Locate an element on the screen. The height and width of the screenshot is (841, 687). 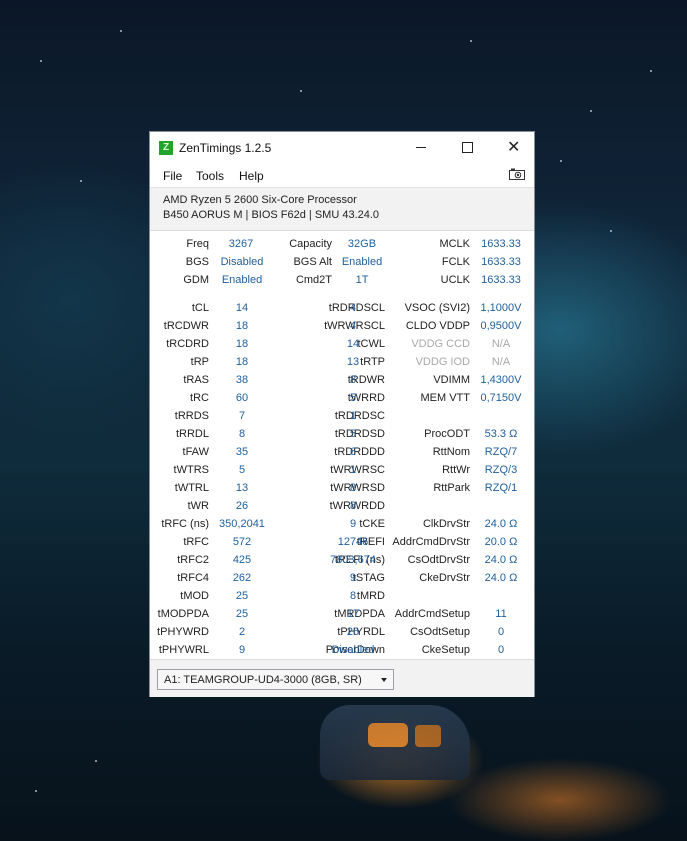
gdm-label: GDM is located at coordinates (196, 280).